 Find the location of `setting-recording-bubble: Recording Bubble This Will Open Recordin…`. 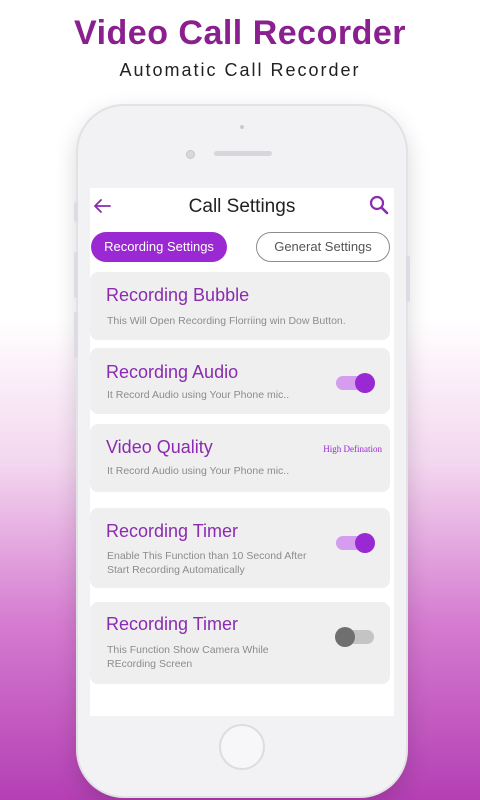

setting-recording-bubble: Recording Bubble This Will Open Recordin… is located at coordinates (240, 306).